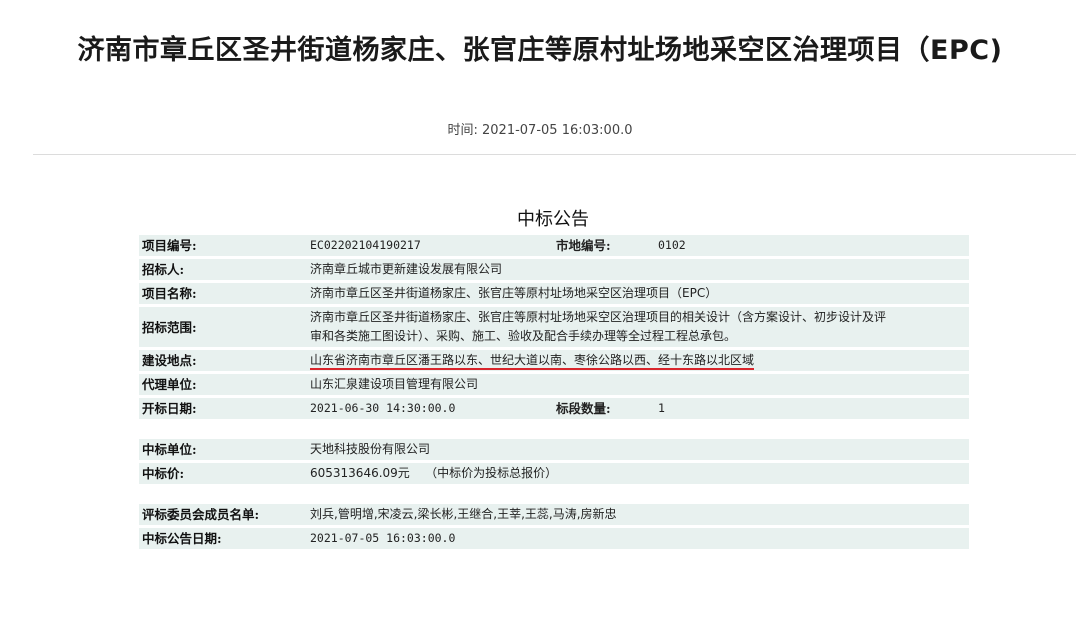 This screenshot has height=639, width=1080. Describe the element at coordinates (223, 408) in the screenshot. I see `open-date-label: 开标日期:` at that location.